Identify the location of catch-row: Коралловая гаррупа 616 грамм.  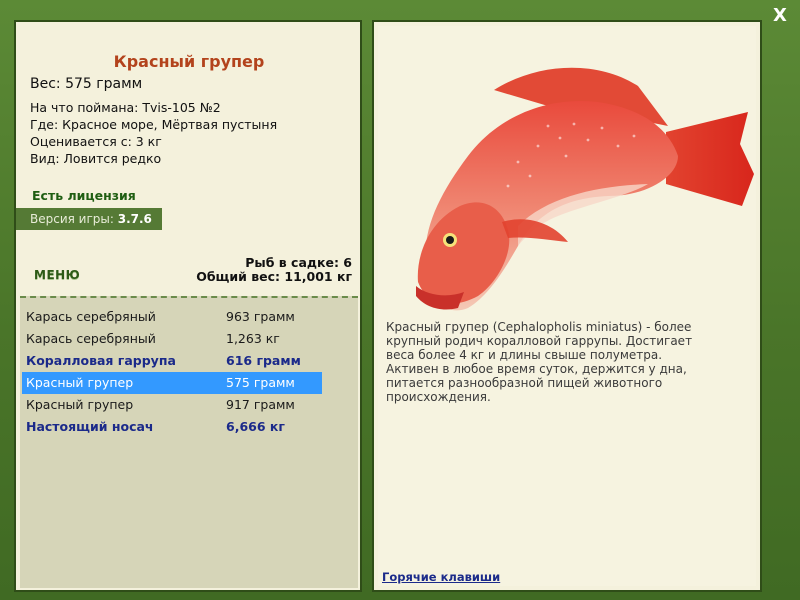
(172, 361).